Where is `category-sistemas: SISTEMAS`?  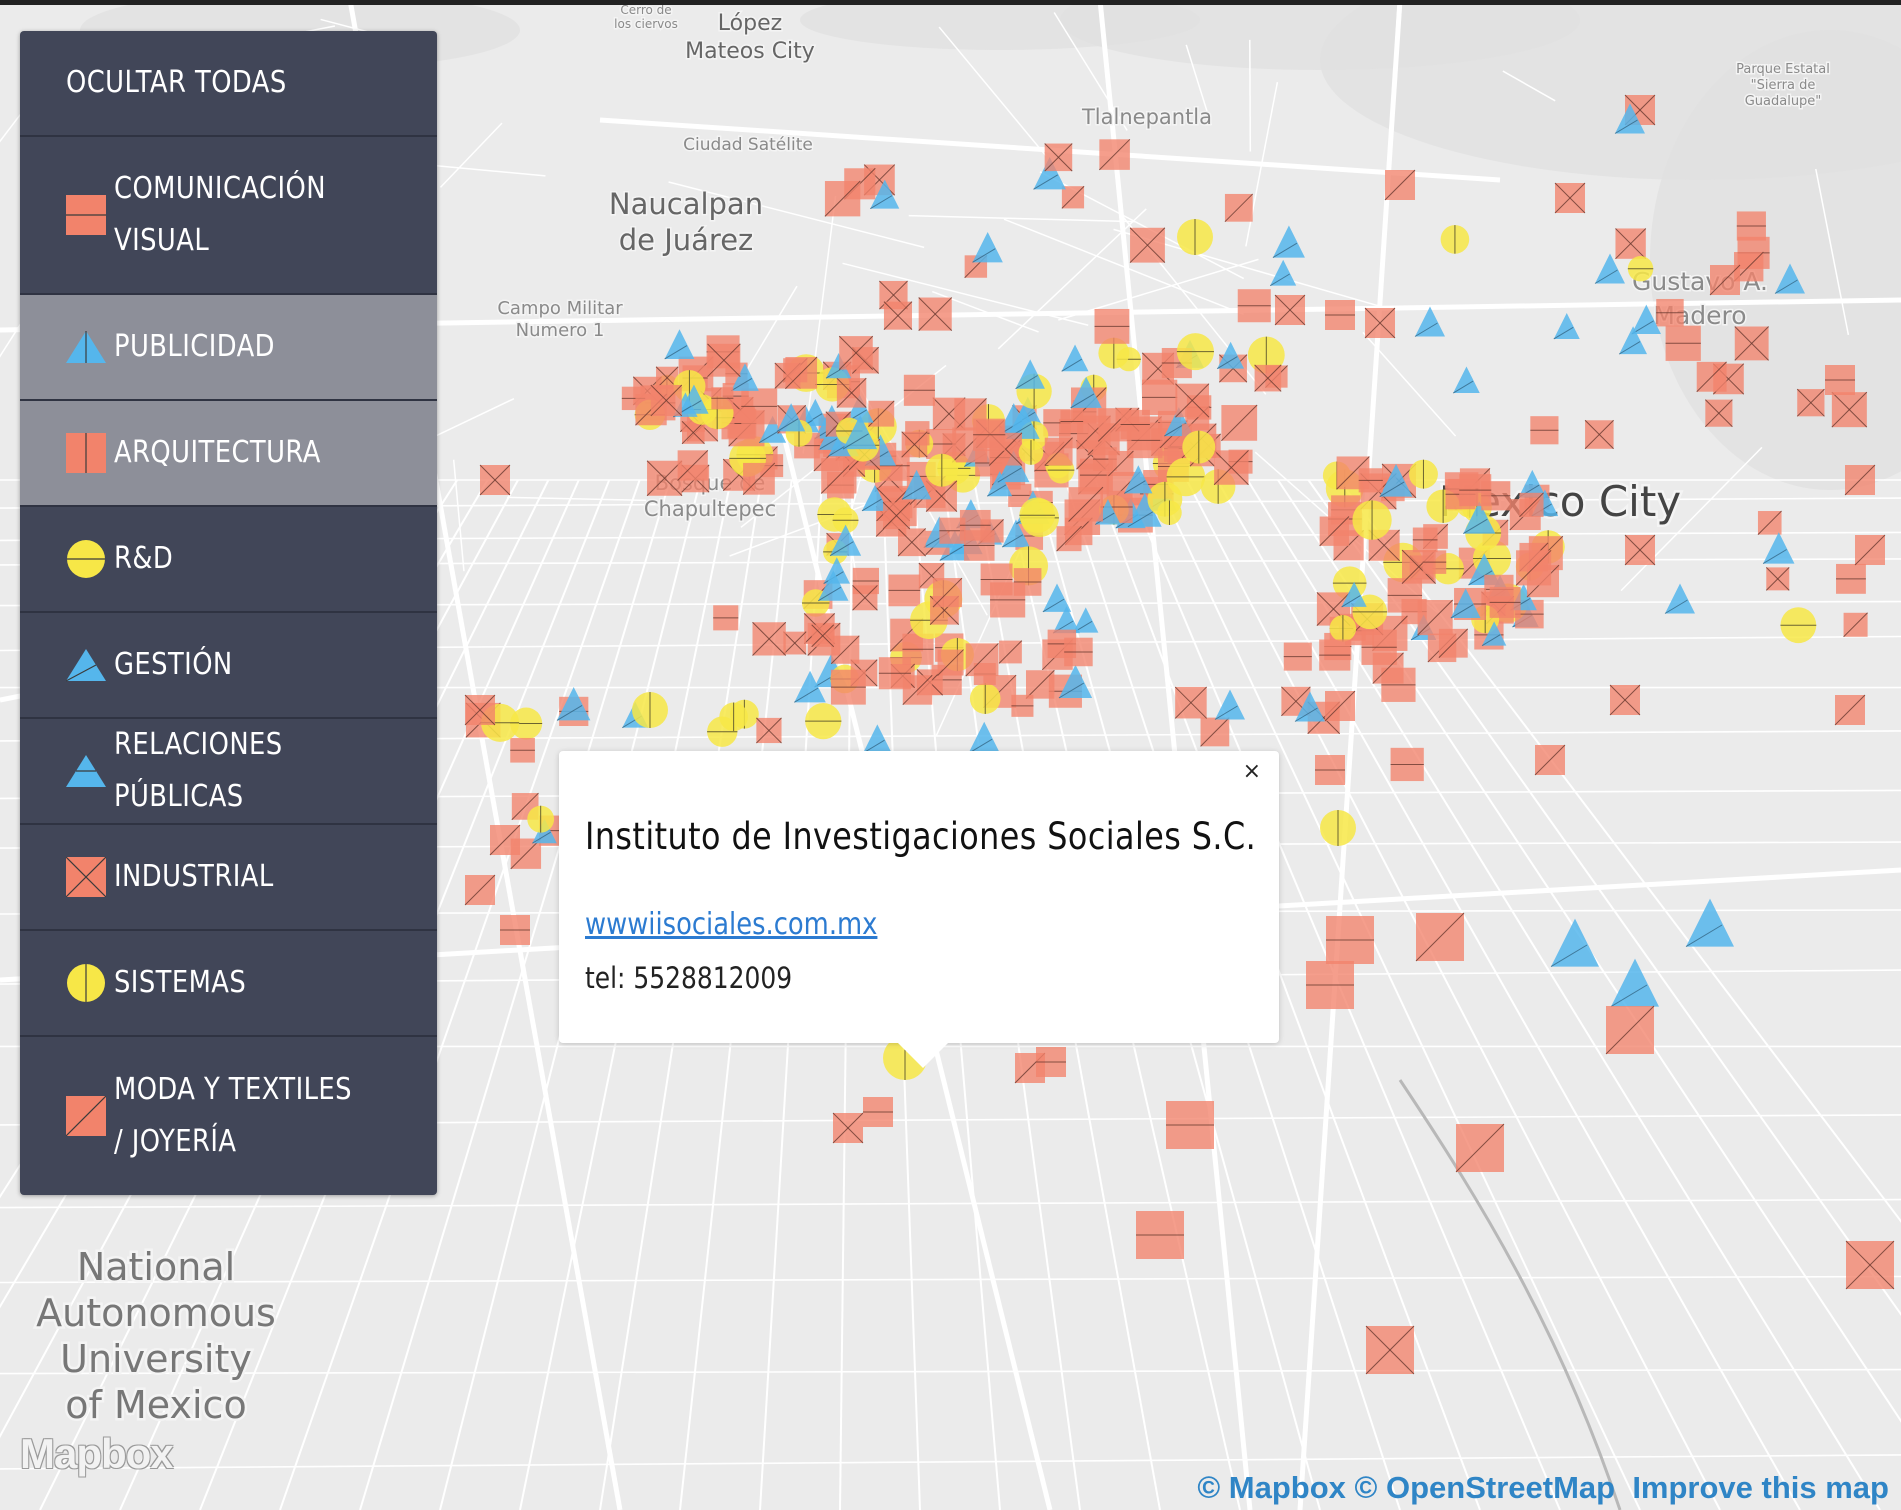
category-sistemas: SISTEMAS is located at coordinates (228, 984).